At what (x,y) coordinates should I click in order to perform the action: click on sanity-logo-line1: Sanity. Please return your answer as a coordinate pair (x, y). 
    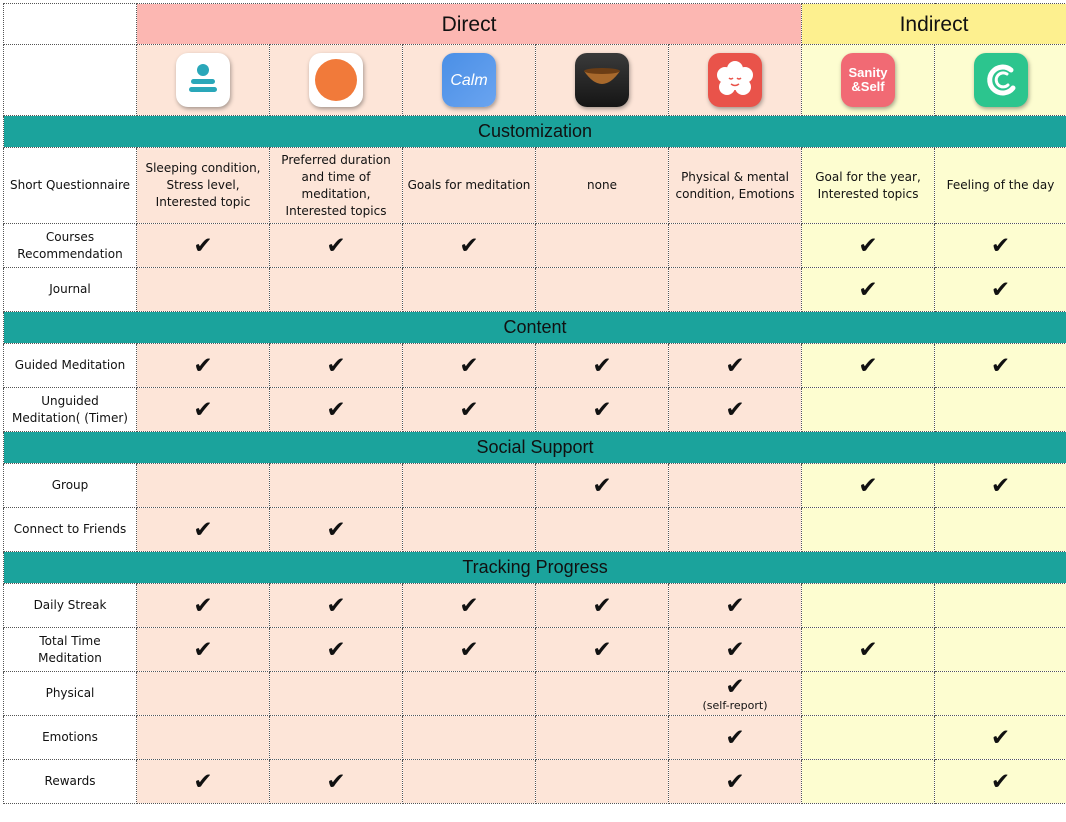
    Looking at the image, I should click on (868, 72).